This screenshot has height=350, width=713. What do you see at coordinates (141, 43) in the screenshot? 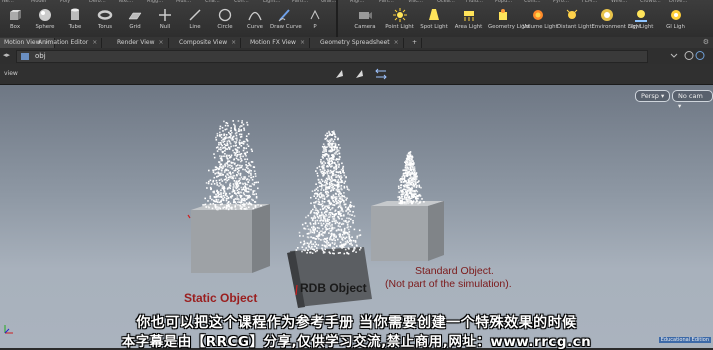
I see `tab-render-view: Render View ×` at bounding box center [141, 43].